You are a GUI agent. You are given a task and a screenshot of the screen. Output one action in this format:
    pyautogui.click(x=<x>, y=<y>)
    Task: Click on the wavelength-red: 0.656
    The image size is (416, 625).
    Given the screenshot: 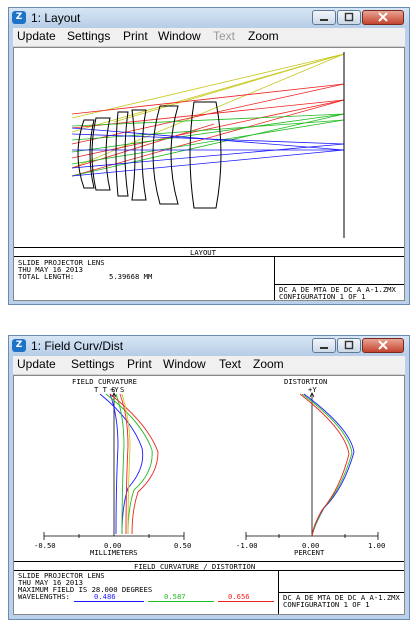 What is the action you would take?
    pyautogui.click(x=239, y=596)
    